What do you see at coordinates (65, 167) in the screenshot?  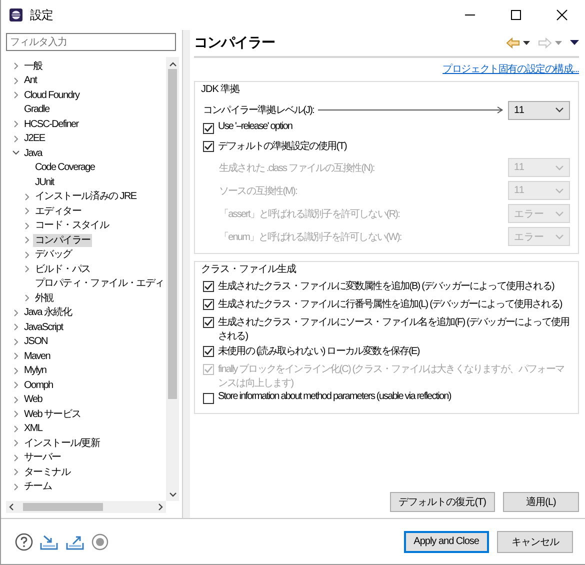 I see `tree-item: Code Coverage` at bounding box center [65, 167].